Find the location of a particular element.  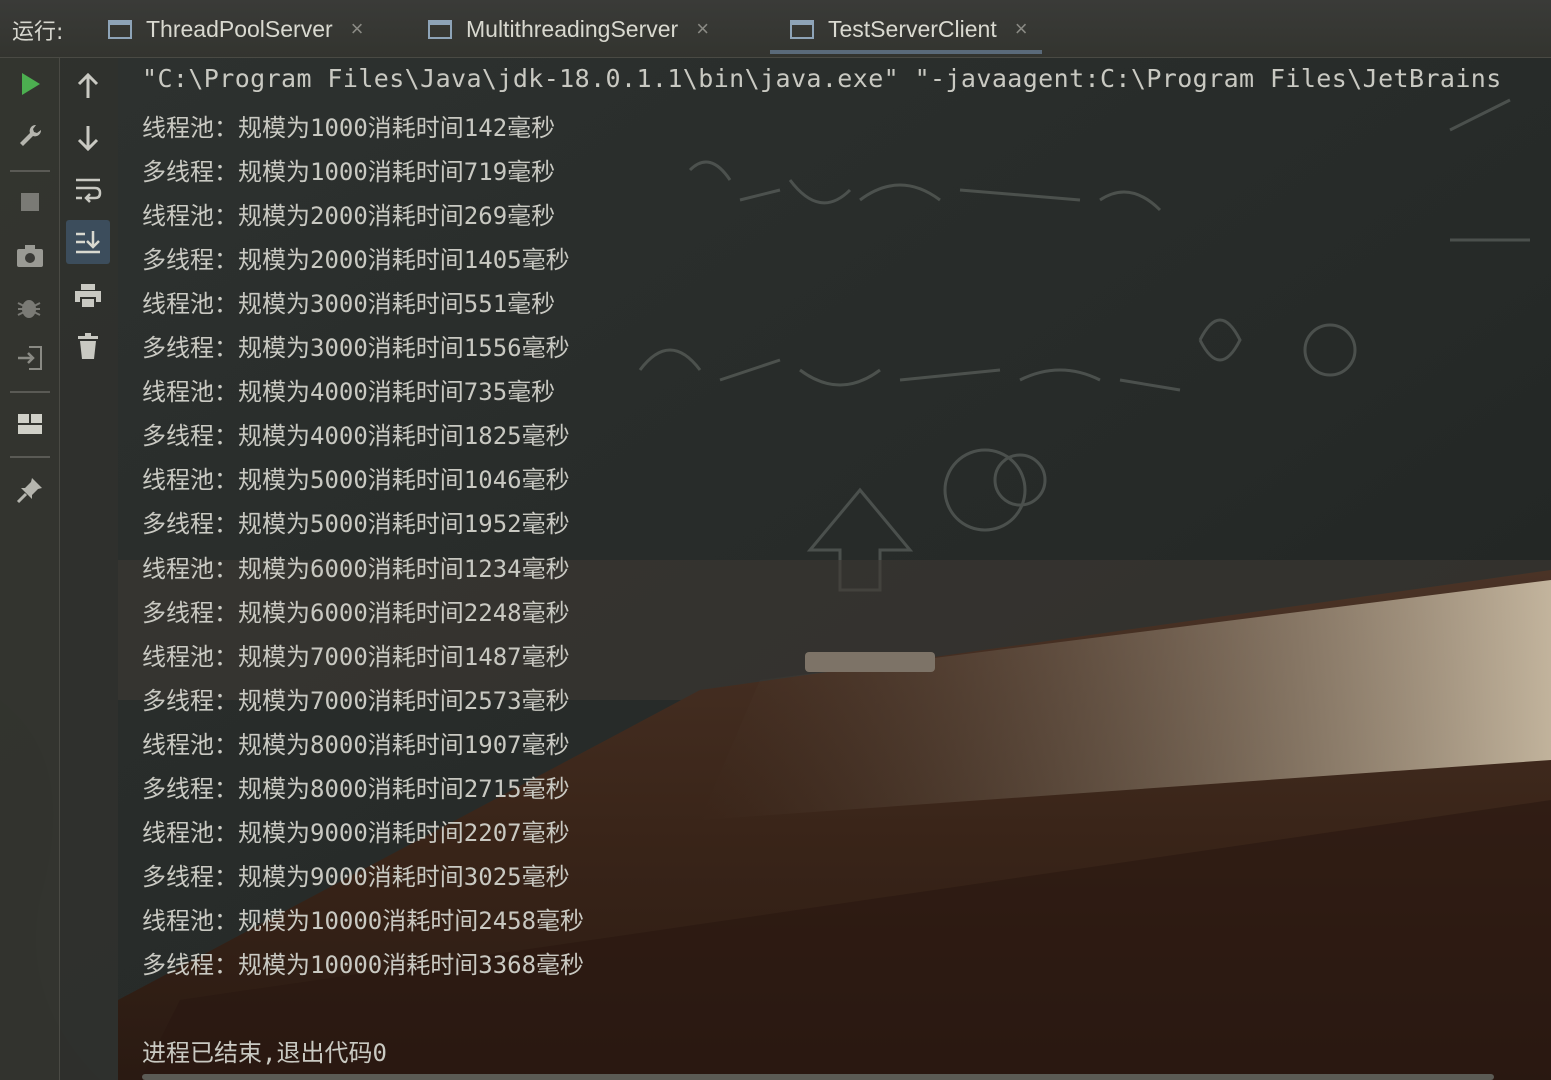

console-line: 多线程：规模为2000消耗时间1405毫秒 is located at coordinates (356, 260).